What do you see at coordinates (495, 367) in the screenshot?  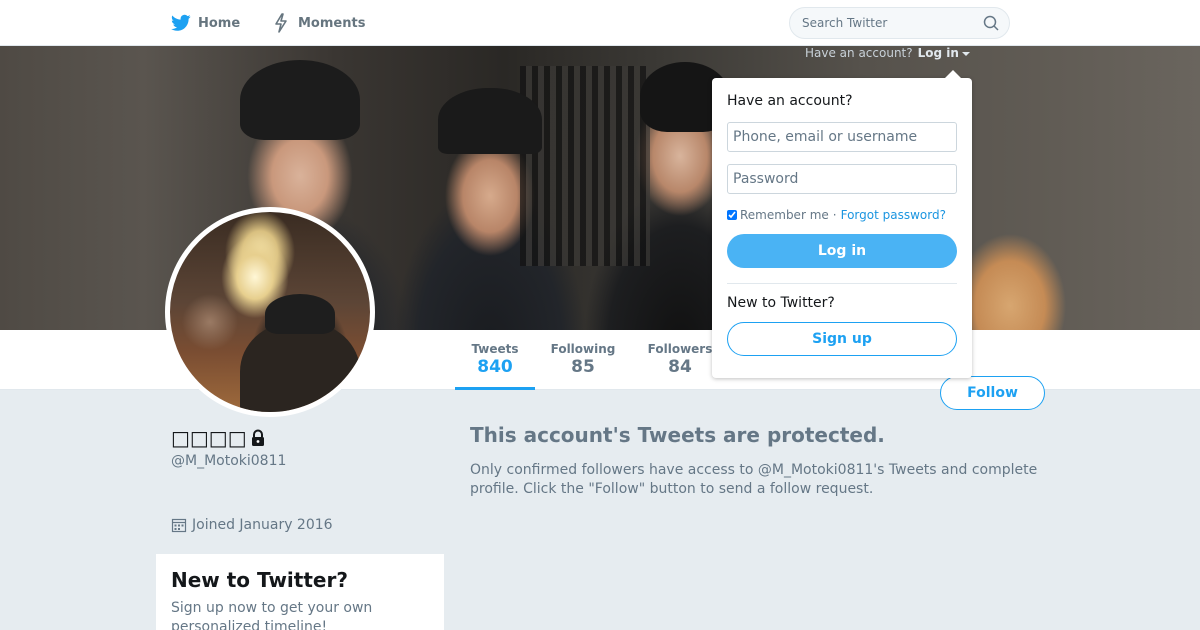 I see `stat-value: 840` at bounding box center [495, 367].